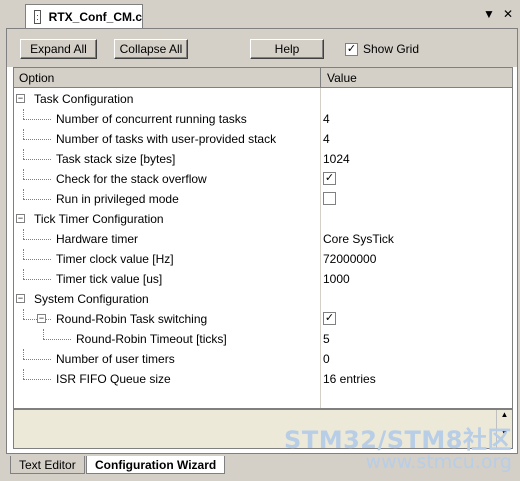 Image resolution: width=520 pixels, height=481 pixels. What do you see at coordinates (336, 159) in the screenshot?
I see `option-value: 1024` at bounding box center [336, 159].